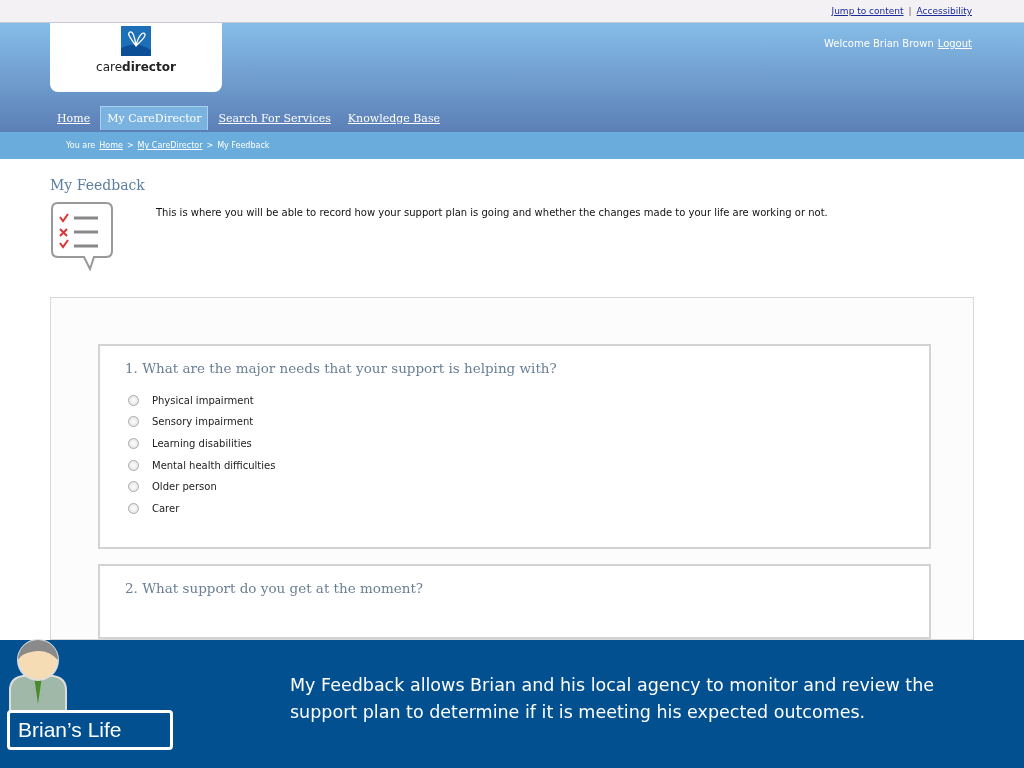  Describe the element at coordinates (954, 43) in the screenshot. I see `logout-link: Logout` at that location.